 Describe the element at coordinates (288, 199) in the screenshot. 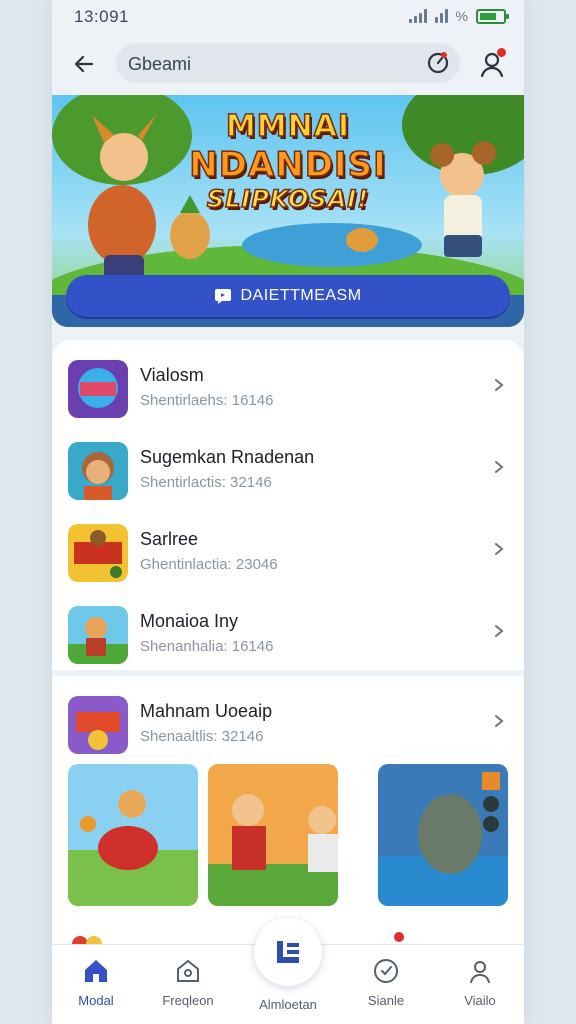

I see `banner-title-line3: SLIPKOSAI!` at that location.